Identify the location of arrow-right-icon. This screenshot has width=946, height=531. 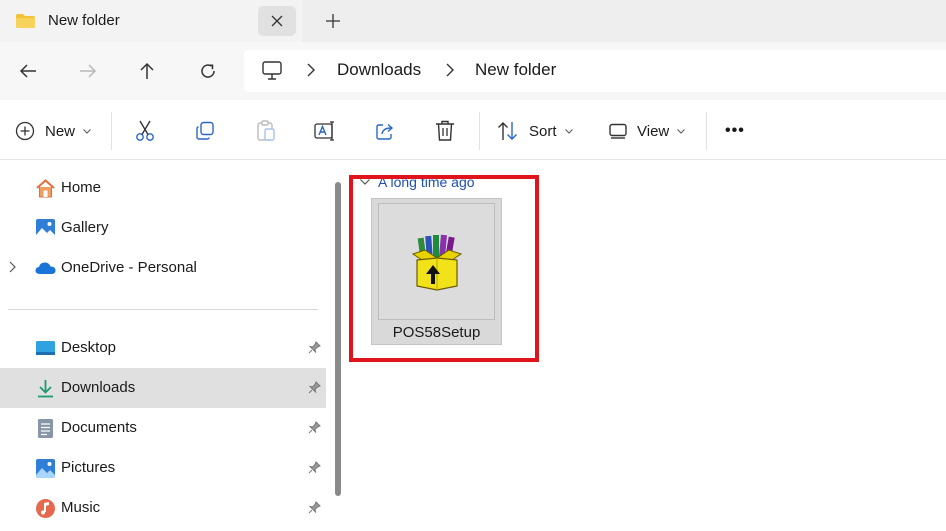
(88, 71).